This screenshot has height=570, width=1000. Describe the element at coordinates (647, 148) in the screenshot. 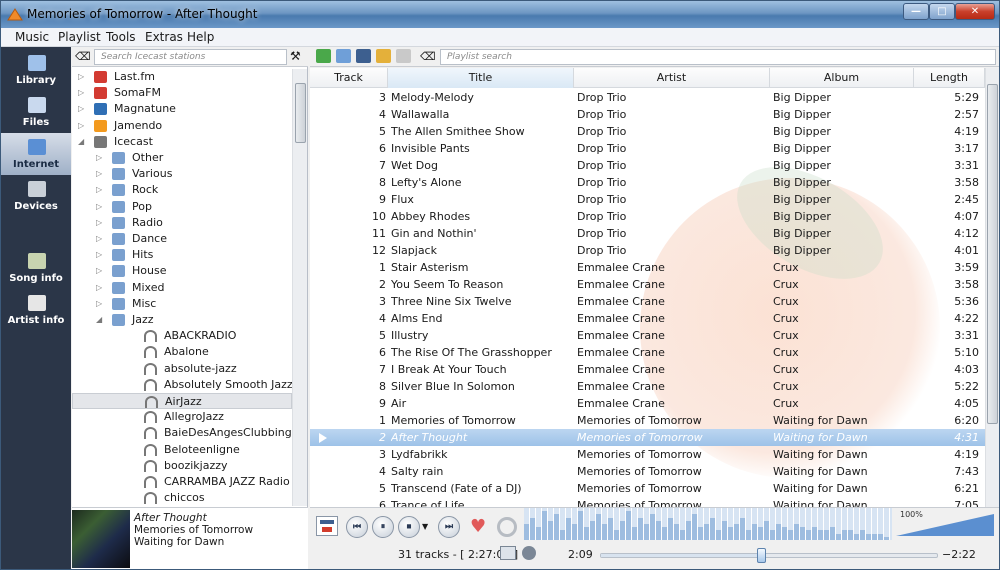

I see `playlist-row: 6 Invisible Pants Drop Trio Big Dipper 3:17` at that location.